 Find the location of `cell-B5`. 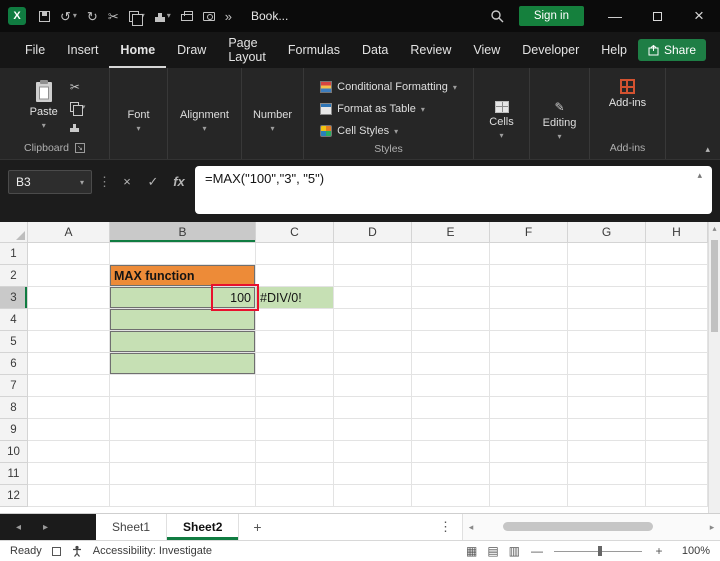

cell-B5 is located at coordinates (183, 342).